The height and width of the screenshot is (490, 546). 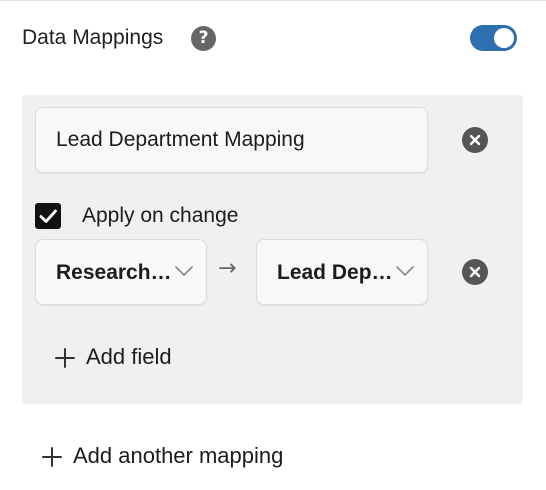 What do you see at coordinates (178, 455) in the screenshot?
I see `add-another-mapping-label: Add another mapping` at bounding box center [178, 455].